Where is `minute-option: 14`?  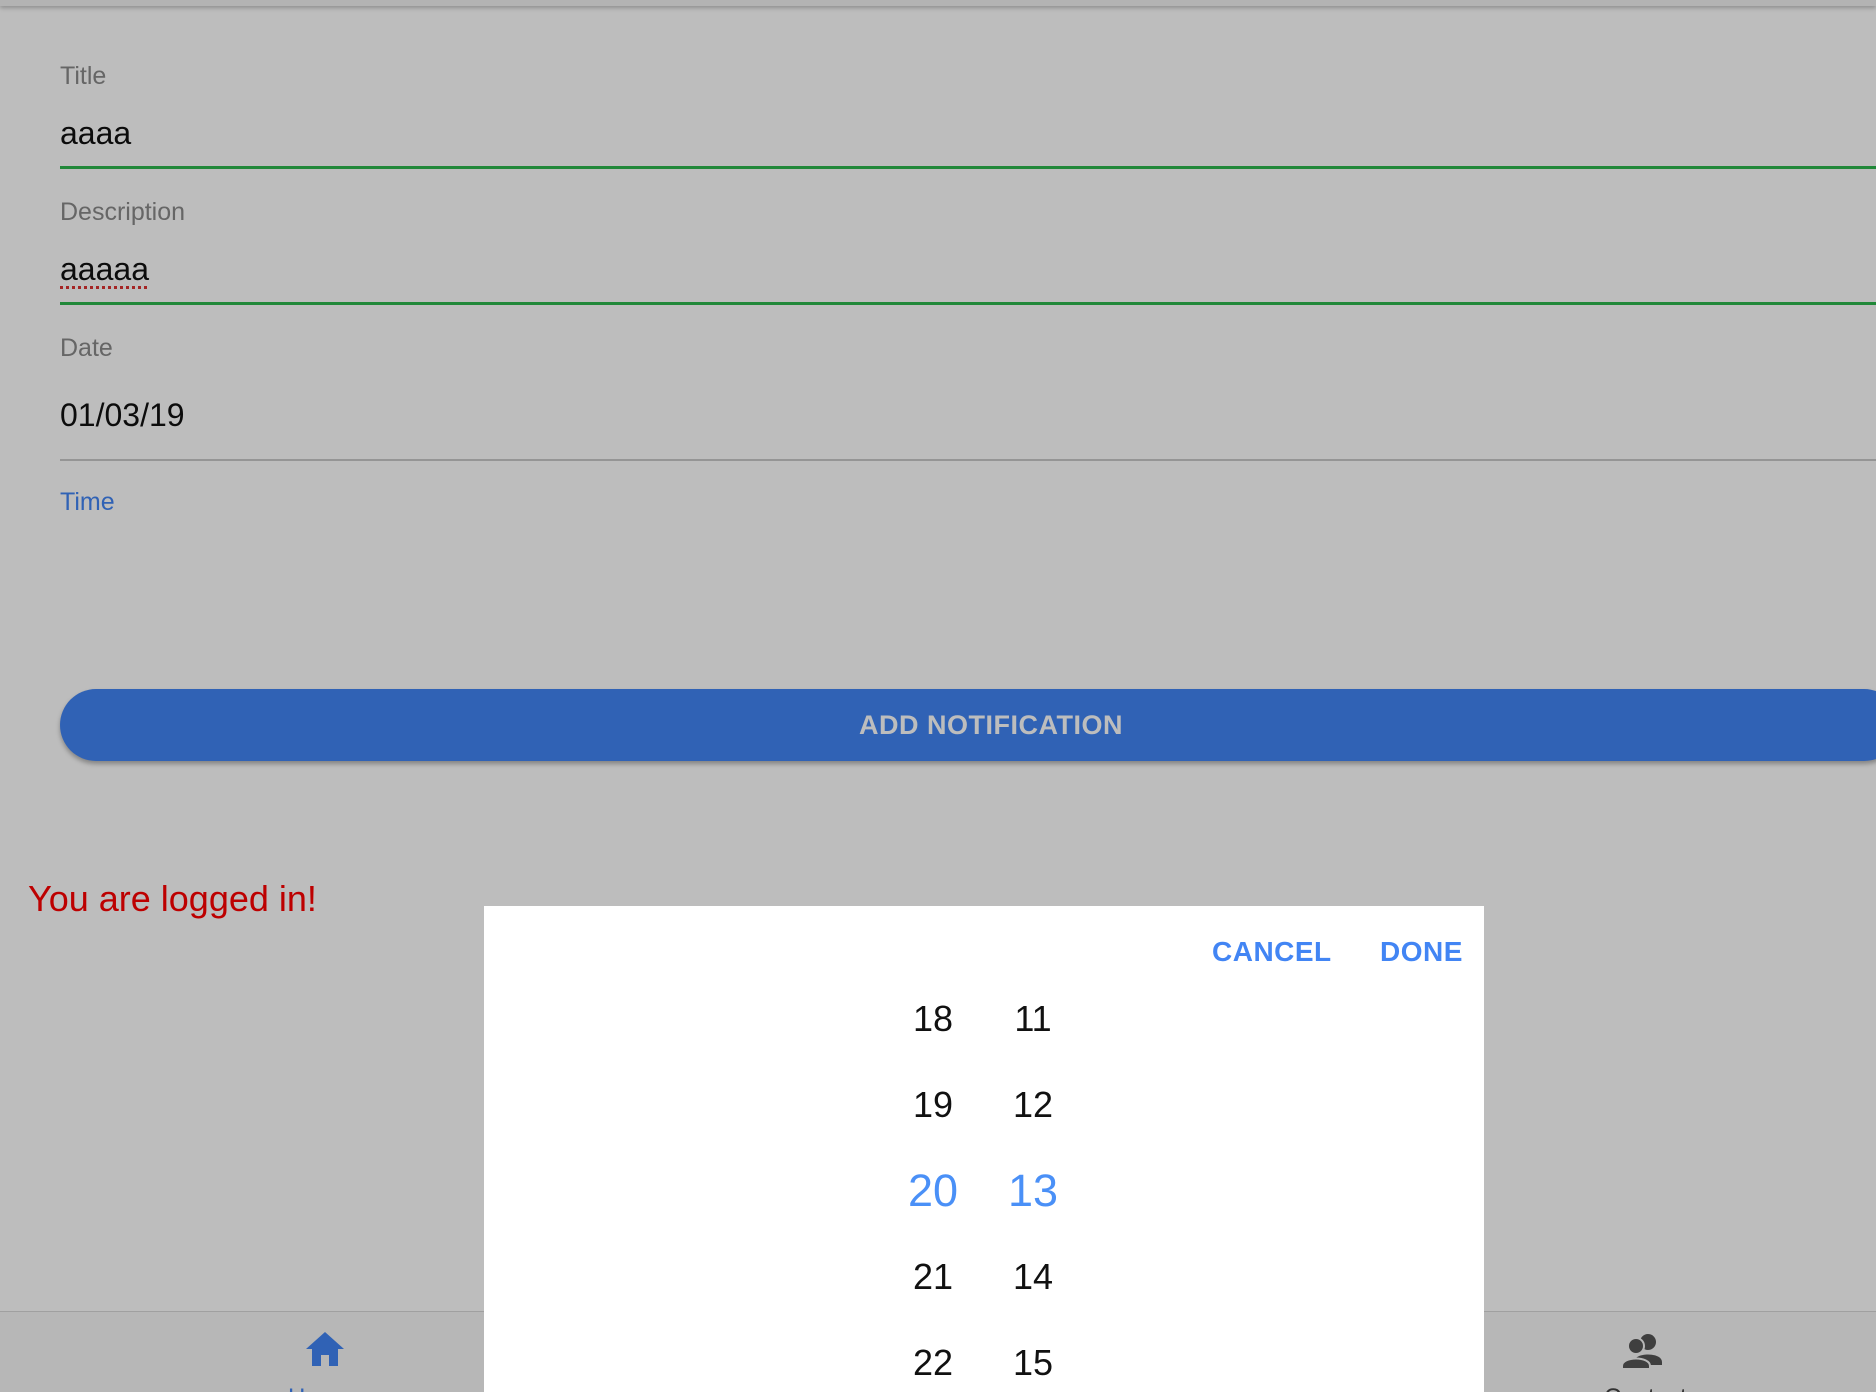 minute-option: 14 is located at coordinates (1033, 1277).